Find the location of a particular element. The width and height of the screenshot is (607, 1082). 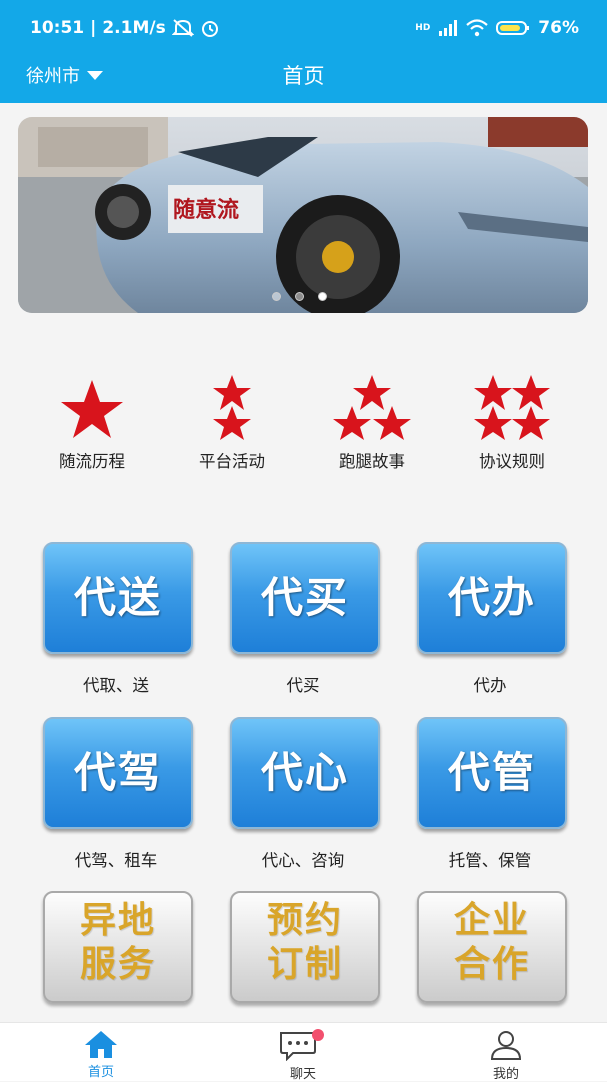

tab-label: 我的 is located at coordinates (505, 1074).